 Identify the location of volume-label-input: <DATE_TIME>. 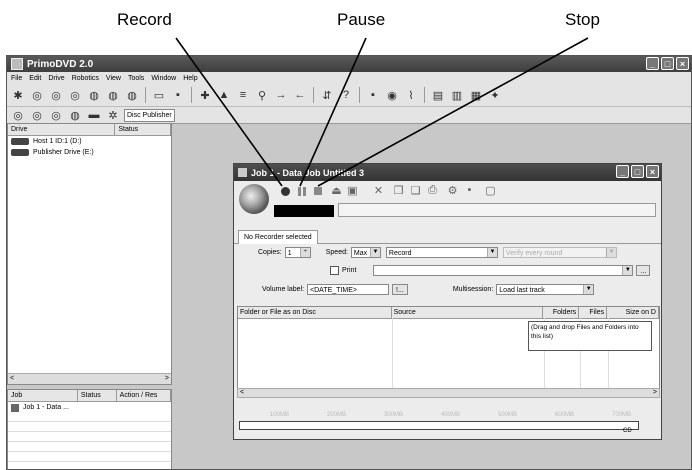
(348, 289).